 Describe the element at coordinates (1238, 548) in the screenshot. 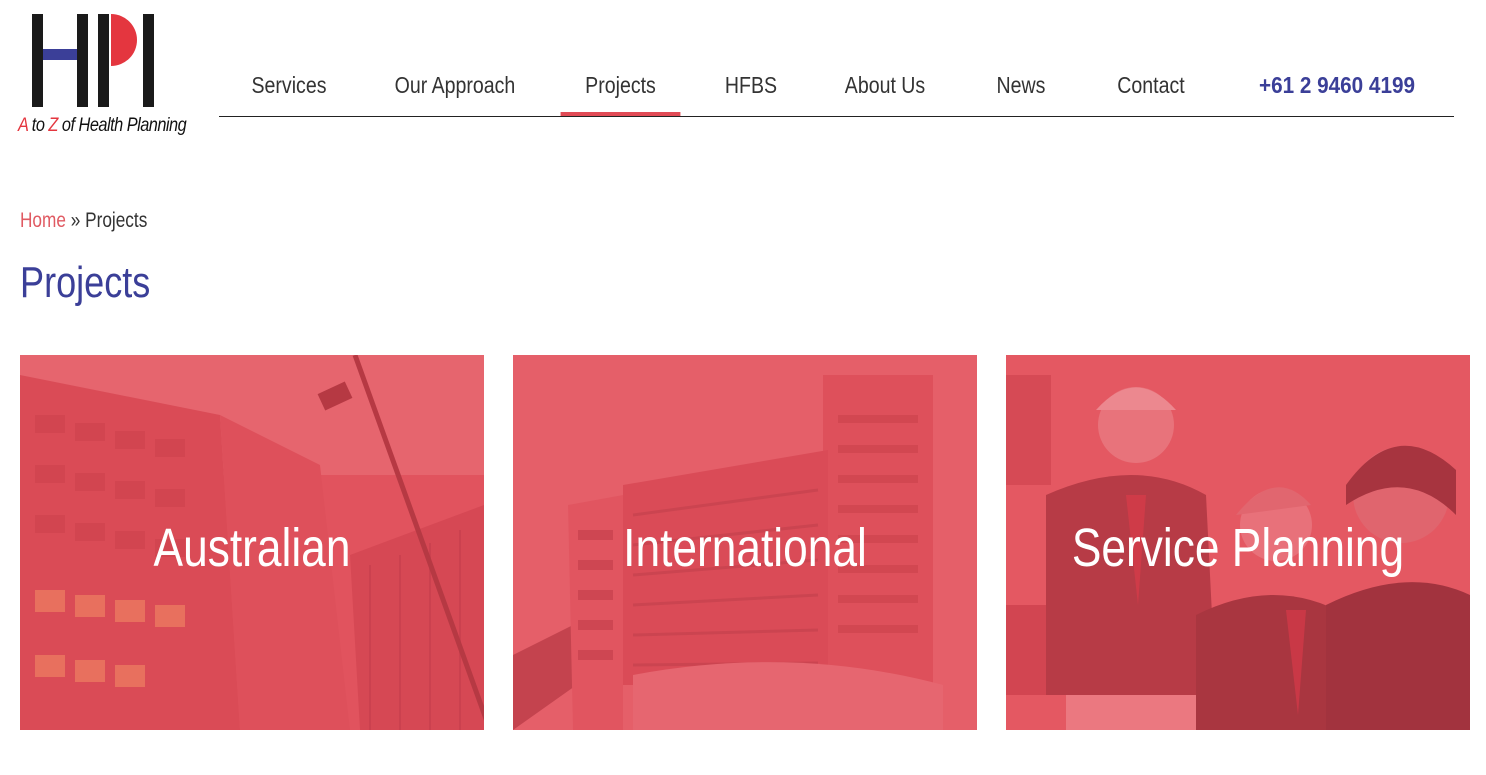

I see `tile-label-service-planning: Service Planning` at that location.